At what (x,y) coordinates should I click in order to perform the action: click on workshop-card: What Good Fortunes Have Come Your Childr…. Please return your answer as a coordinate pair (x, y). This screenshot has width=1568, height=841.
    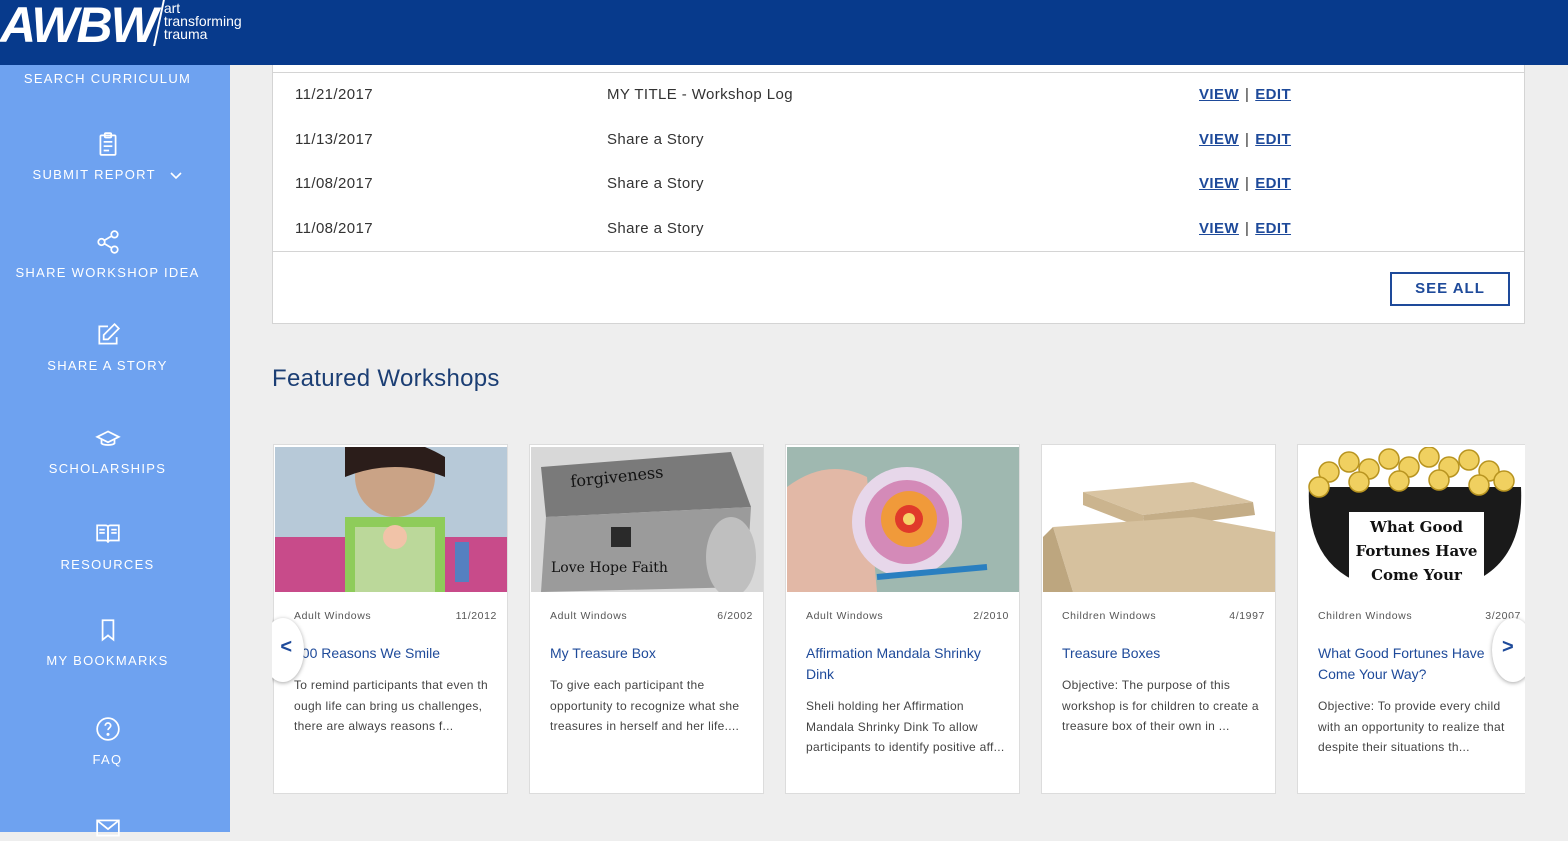
    Looking at the image, I should click on (1411, 619).